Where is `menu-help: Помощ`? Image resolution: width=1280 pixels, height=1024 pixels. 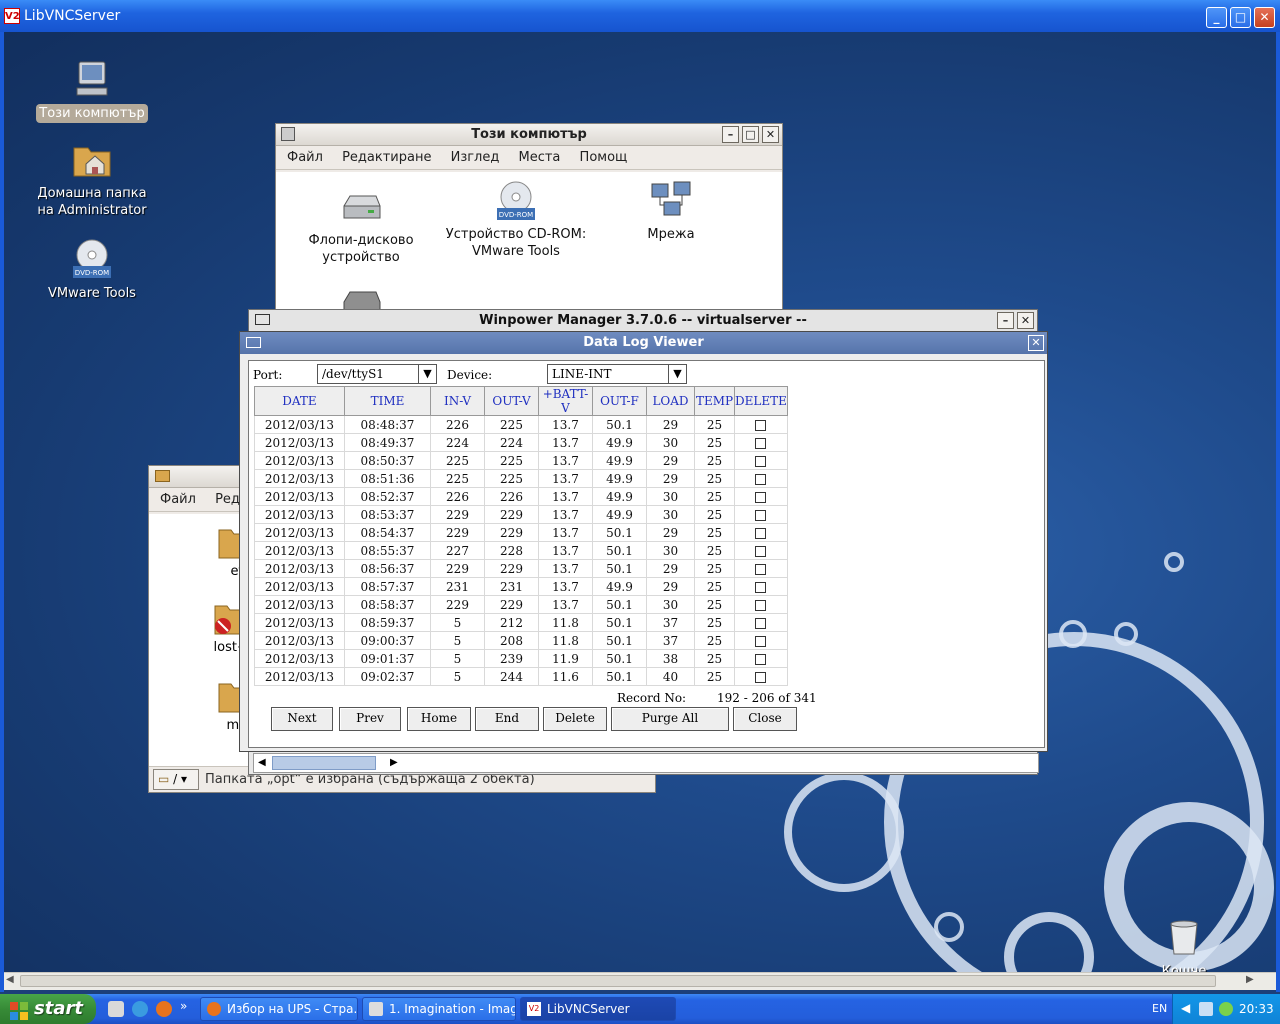
menu-help: Помощ is located at coordinates (604, 157).